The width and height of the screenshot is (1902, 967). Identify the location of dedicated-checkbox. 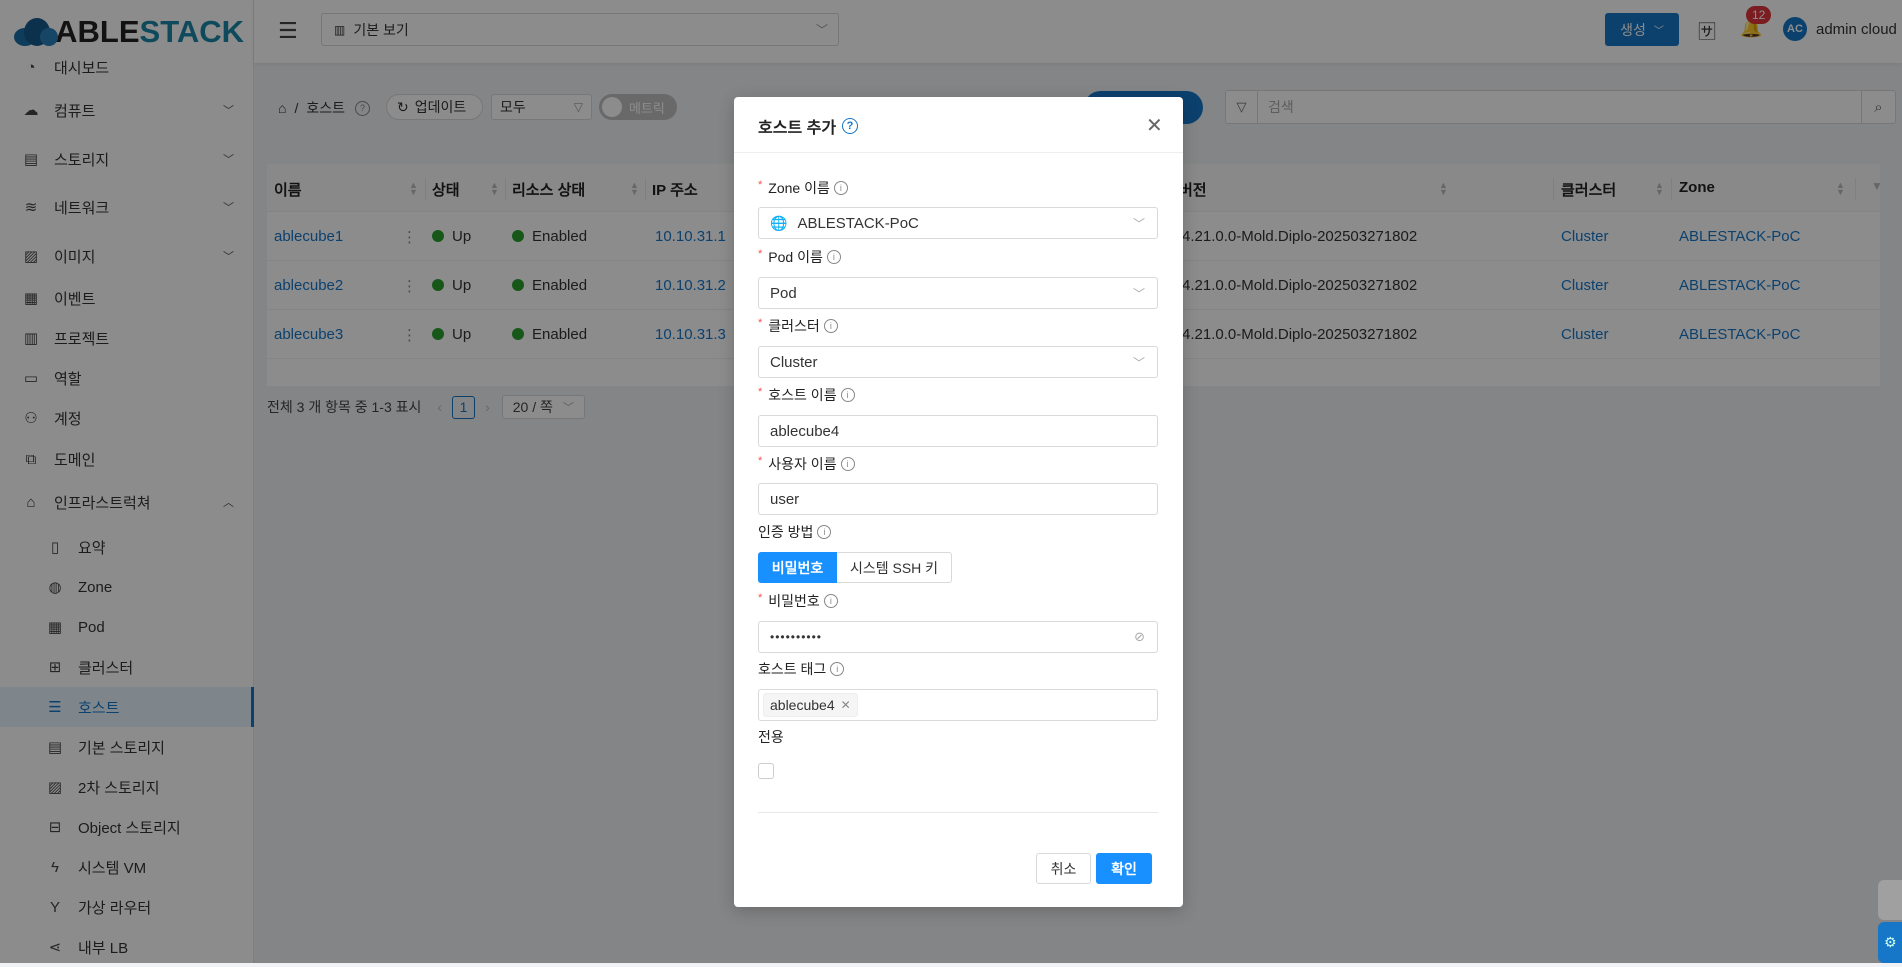
(766, 771).